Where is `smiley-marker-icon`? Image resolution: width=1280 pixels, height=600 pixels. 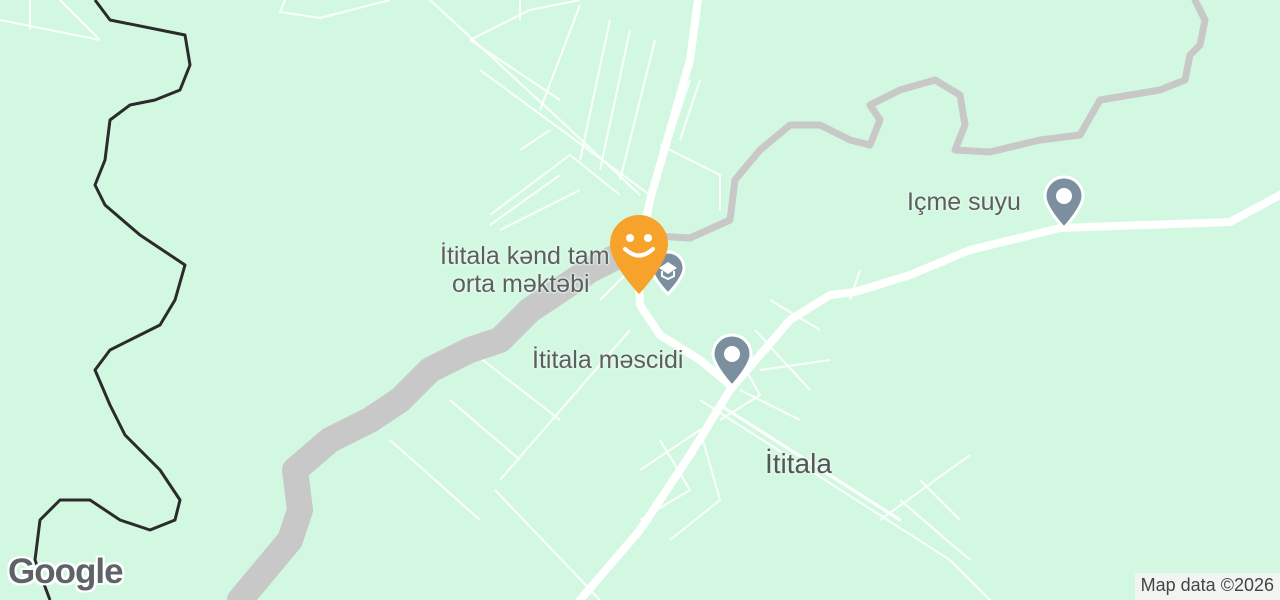
smiley-marker-icon is located at coordinates (639, 256).